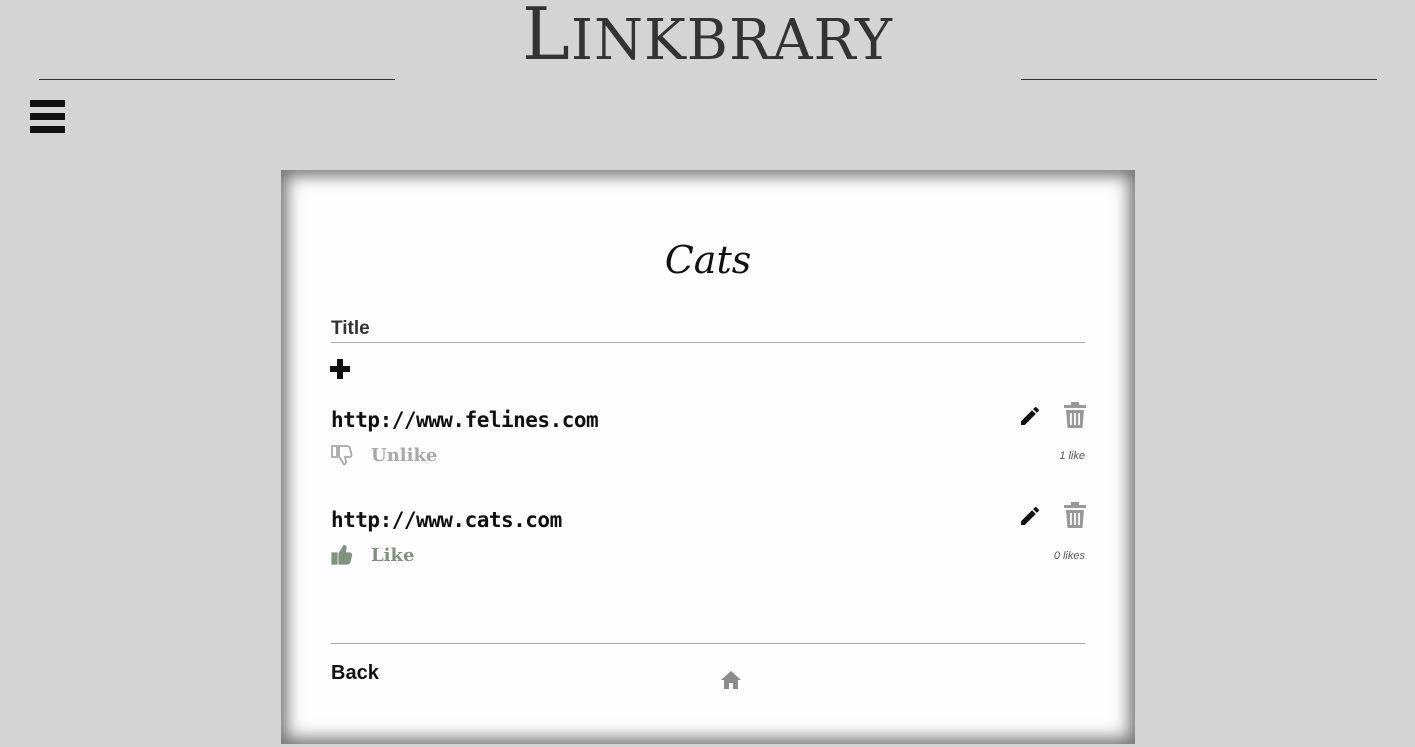  Describe the element at coordinates (1069, 556) in the screenshot. I see `like-count: 0 likes` at that location.